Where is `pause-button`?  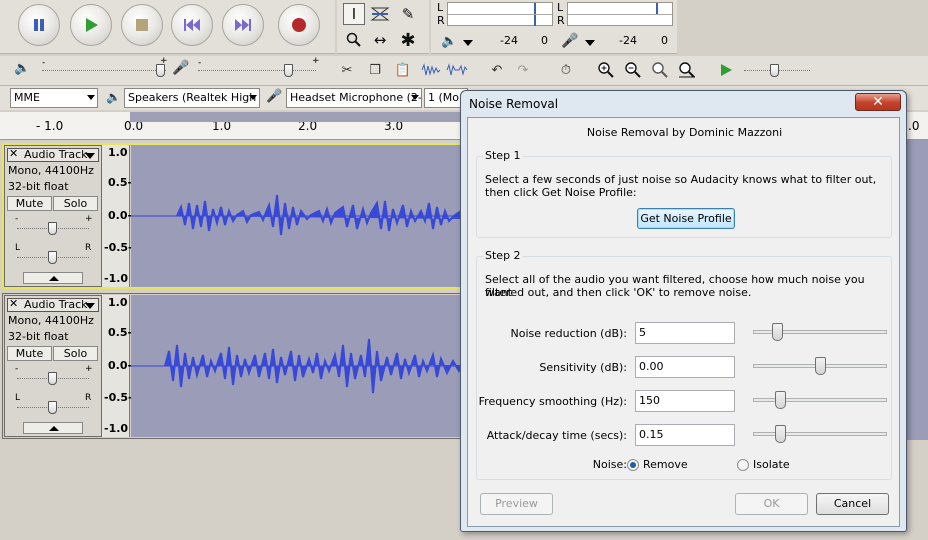 pause-button is located at coordinates (39, 25).